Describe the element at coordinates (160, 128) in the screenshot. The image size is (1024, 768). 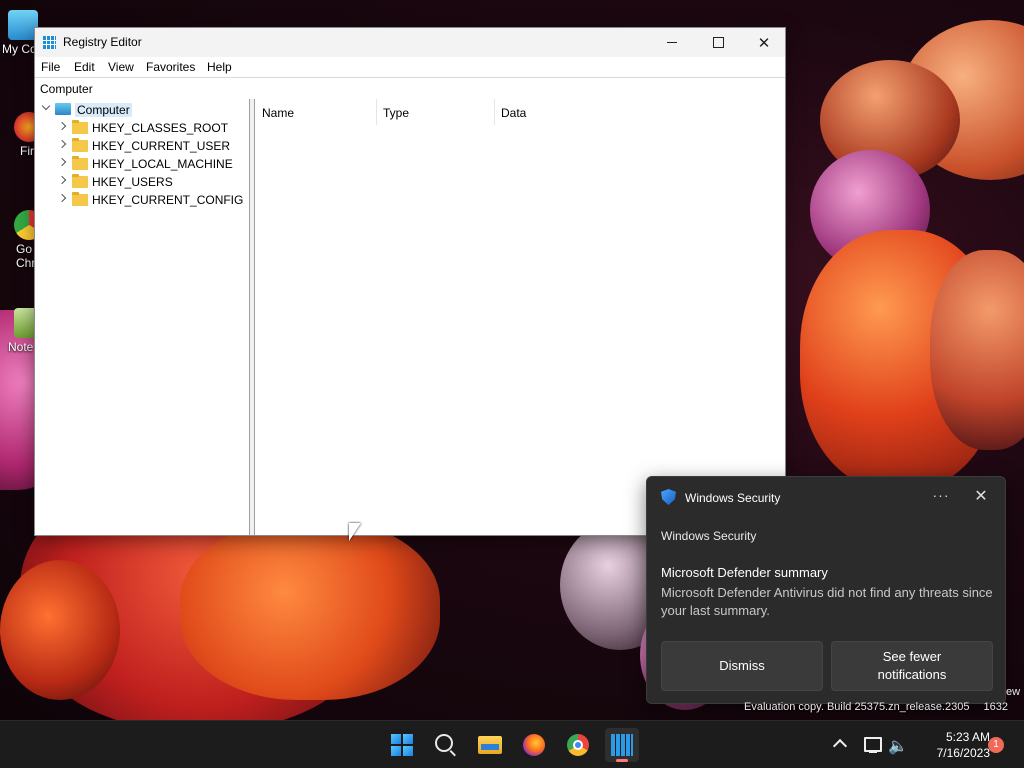
I see `tree-item-label: HKEY_CLASSES_ROOT` at that location.